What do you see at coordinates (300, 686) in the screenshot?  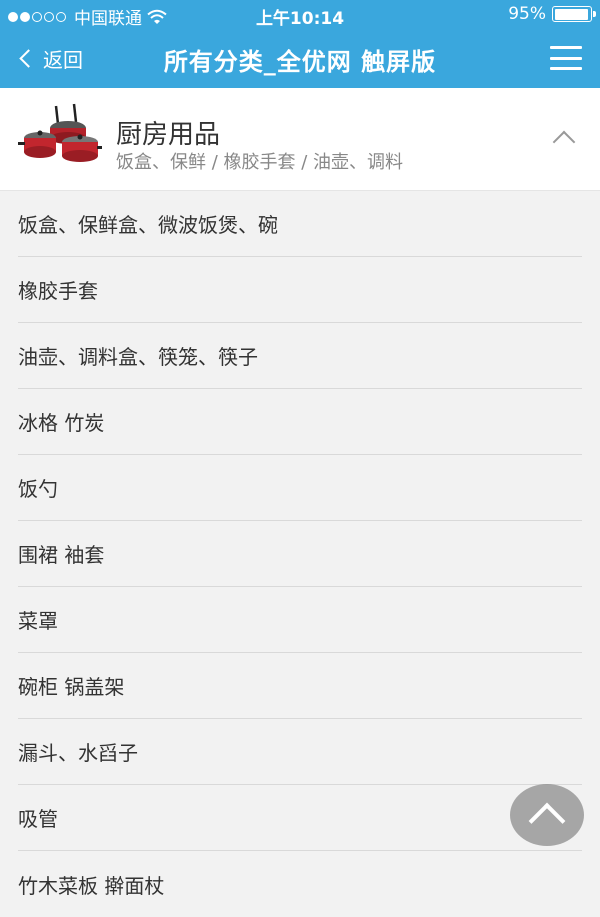 I see `list-item: 碗柜 锅盖架` at bounding box center [300, 686].